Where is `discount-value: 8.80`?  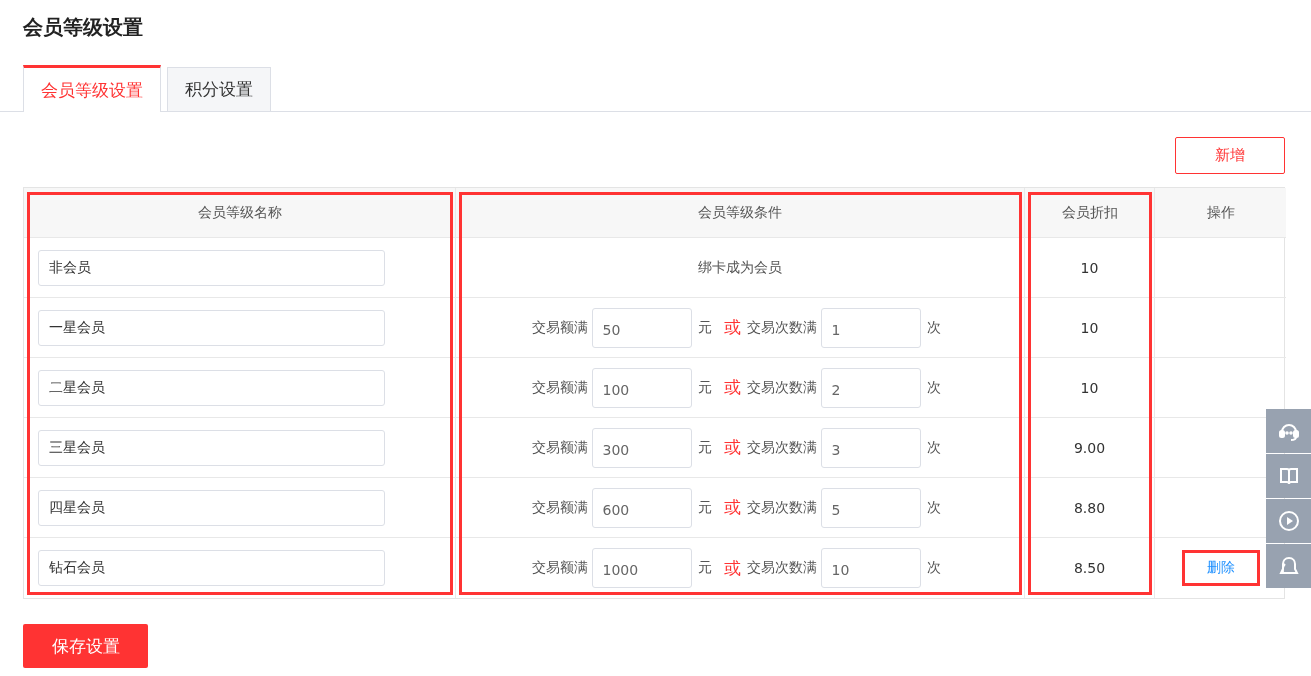 discount-value: 8.80 is located at coordinates (1089, 507).